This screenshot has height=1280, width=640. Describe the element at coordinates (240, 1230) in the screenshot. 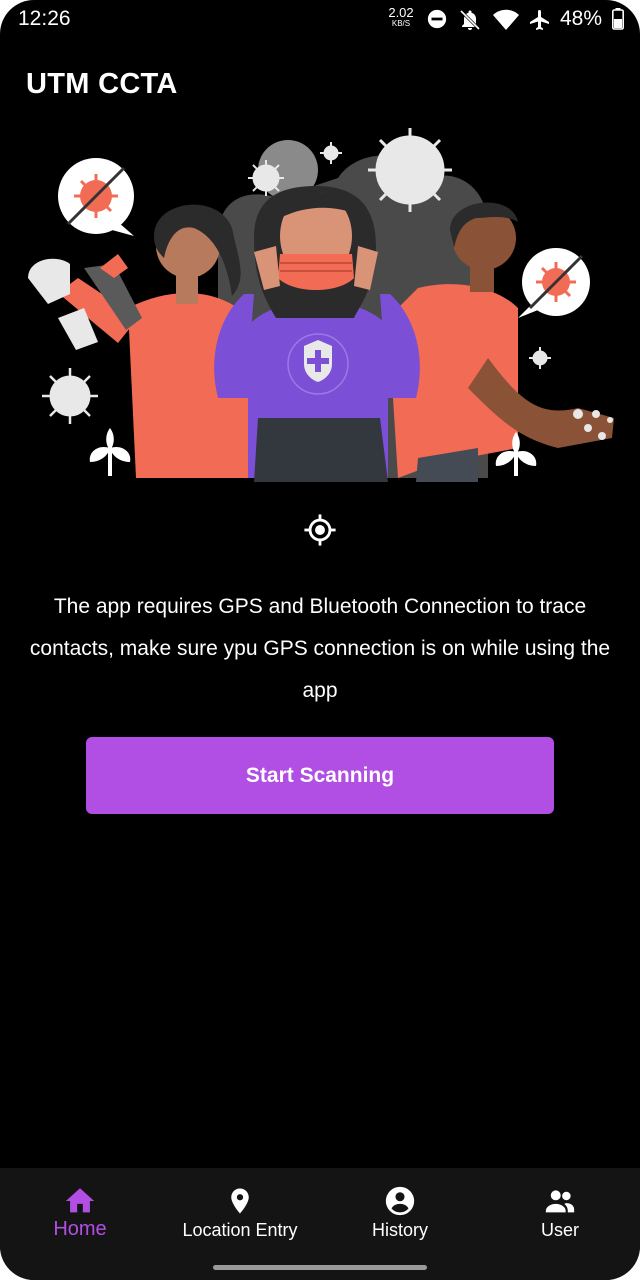

I see `nav-label-location-entry: Location Entry` at that location.